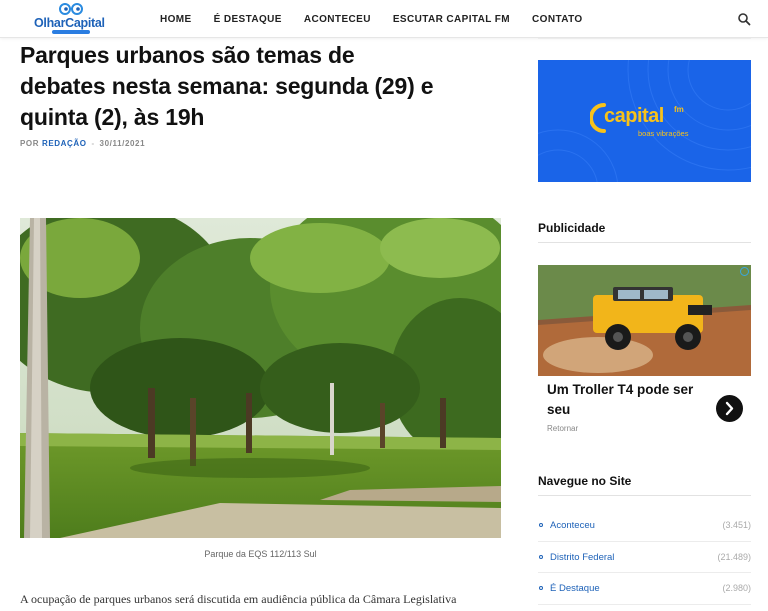  Describe the element at coordinates (634, 116) in the screenshot. I see `capital-brand: capital` at that location.